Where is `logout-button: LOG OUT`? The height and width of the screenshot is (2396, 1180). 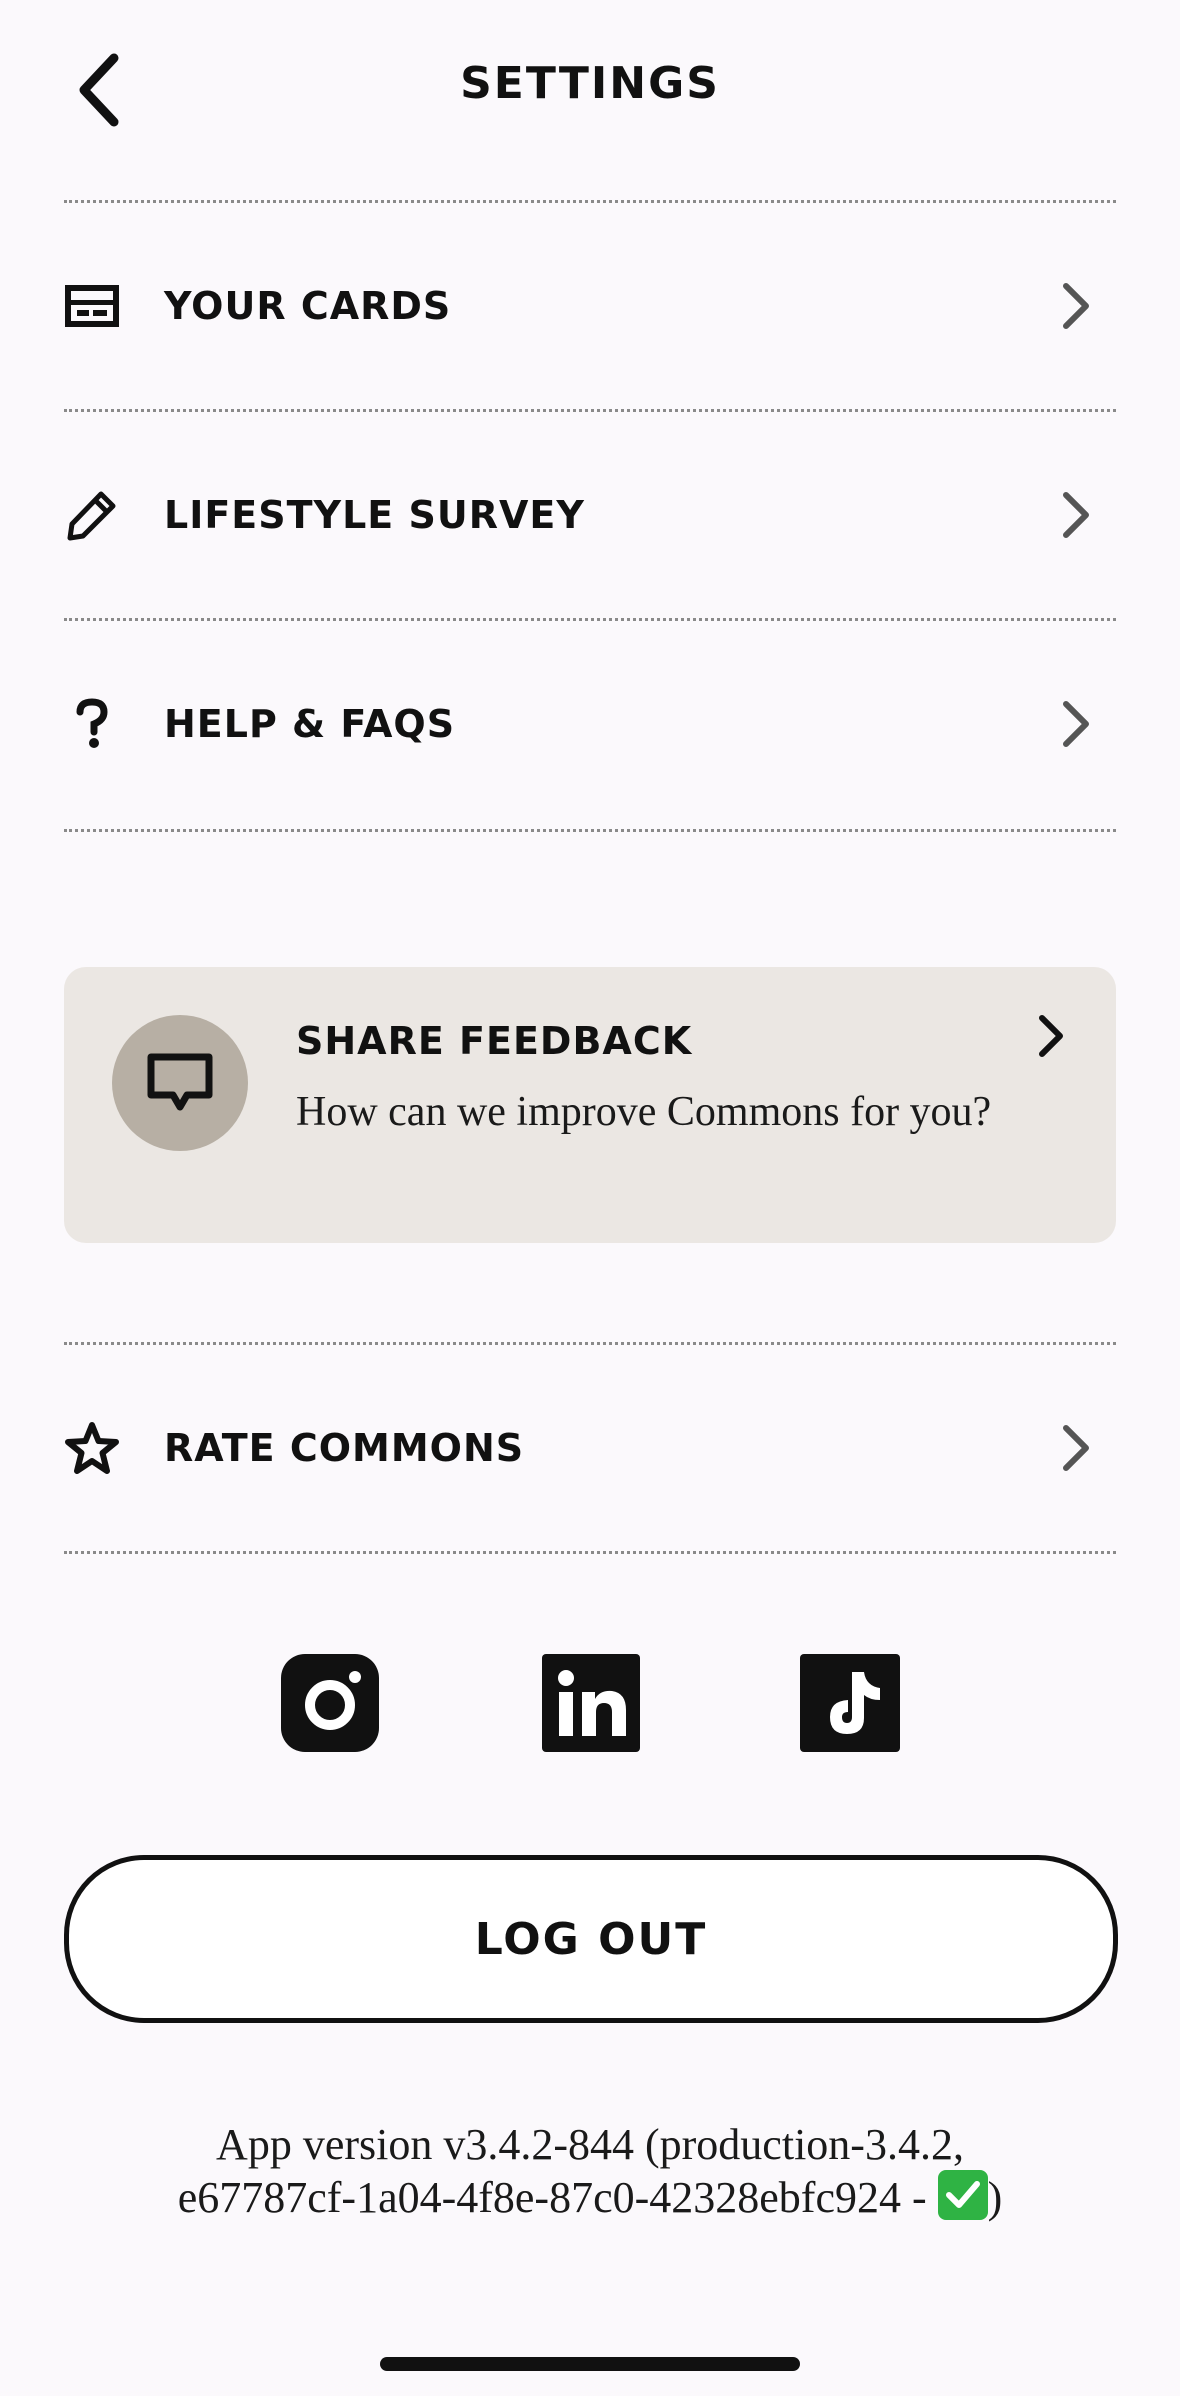
logout-button: LOG OUT is located at coordinates (591, 1939).